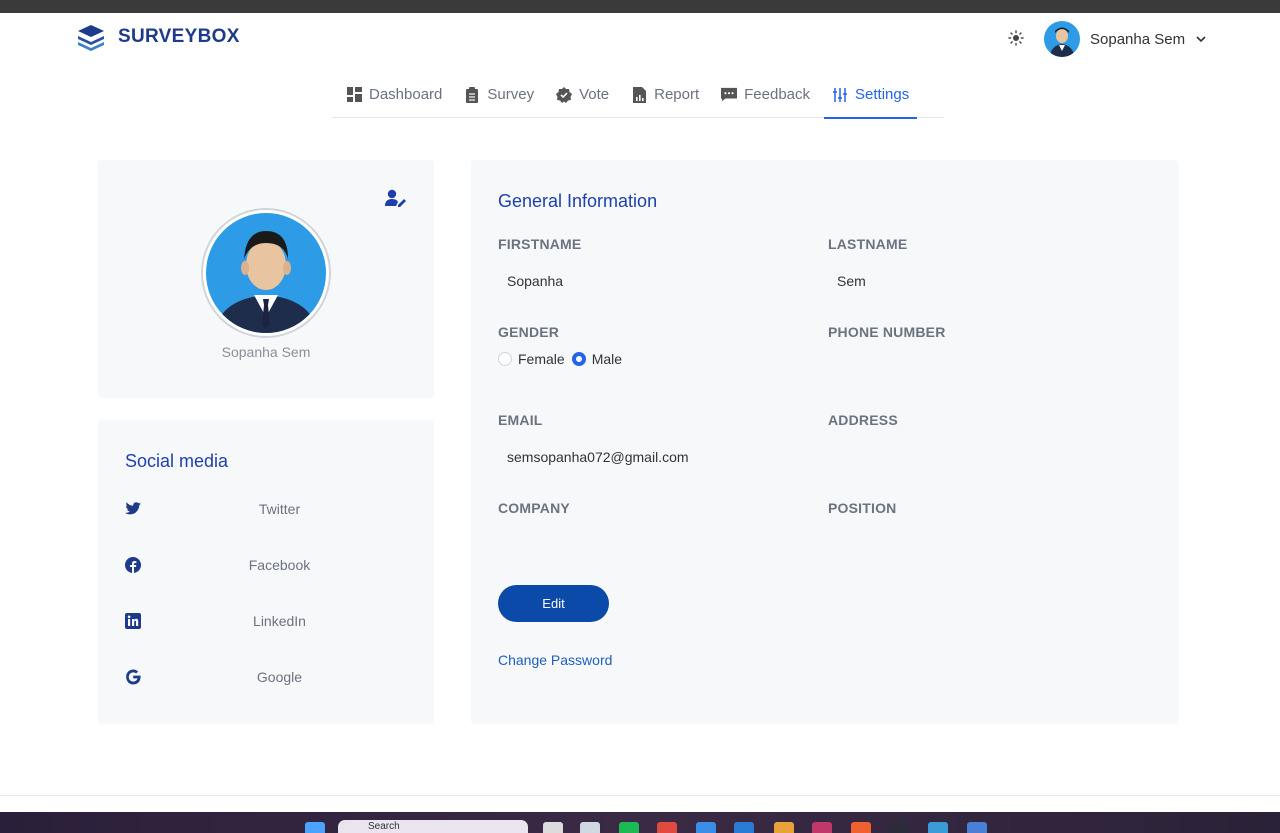 The height and width of the screenshot is (833, 1280). I want to click on user-edit-icon, so click(395, 198).